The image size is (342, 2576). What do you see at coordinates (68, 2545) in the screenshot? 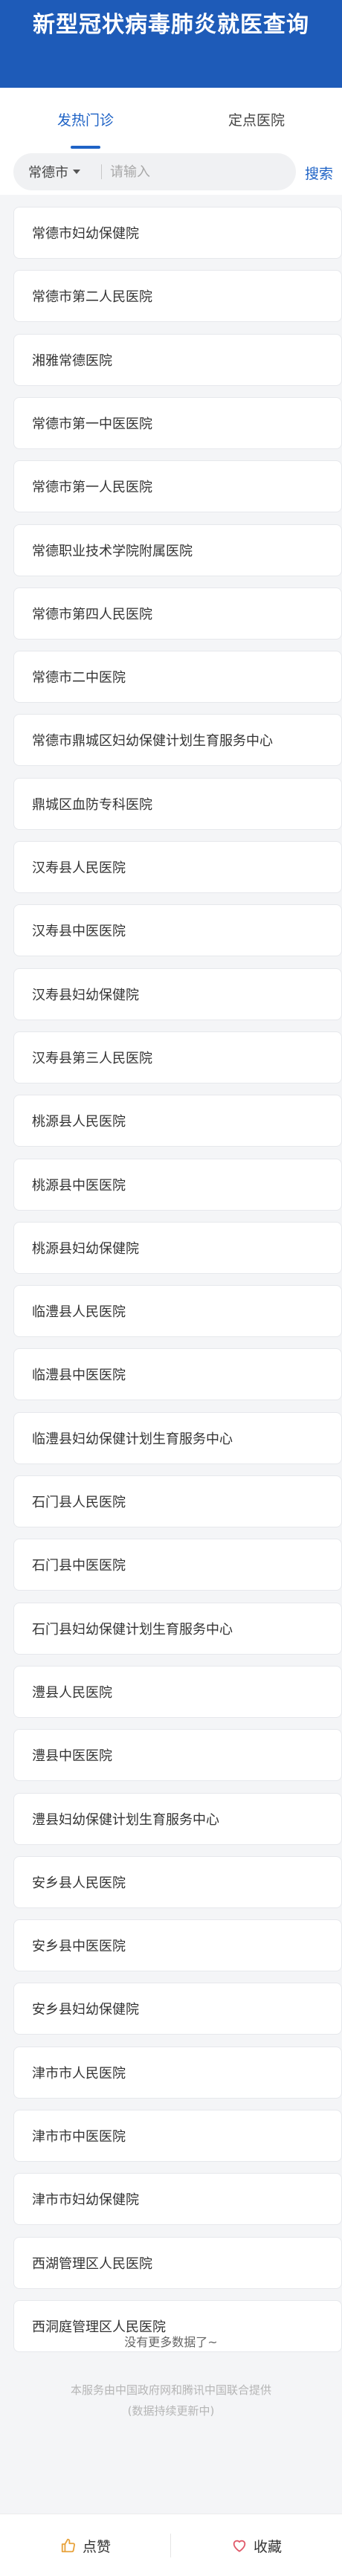
I see `thumbs-up-icon` at bounding box center [68, 2545].